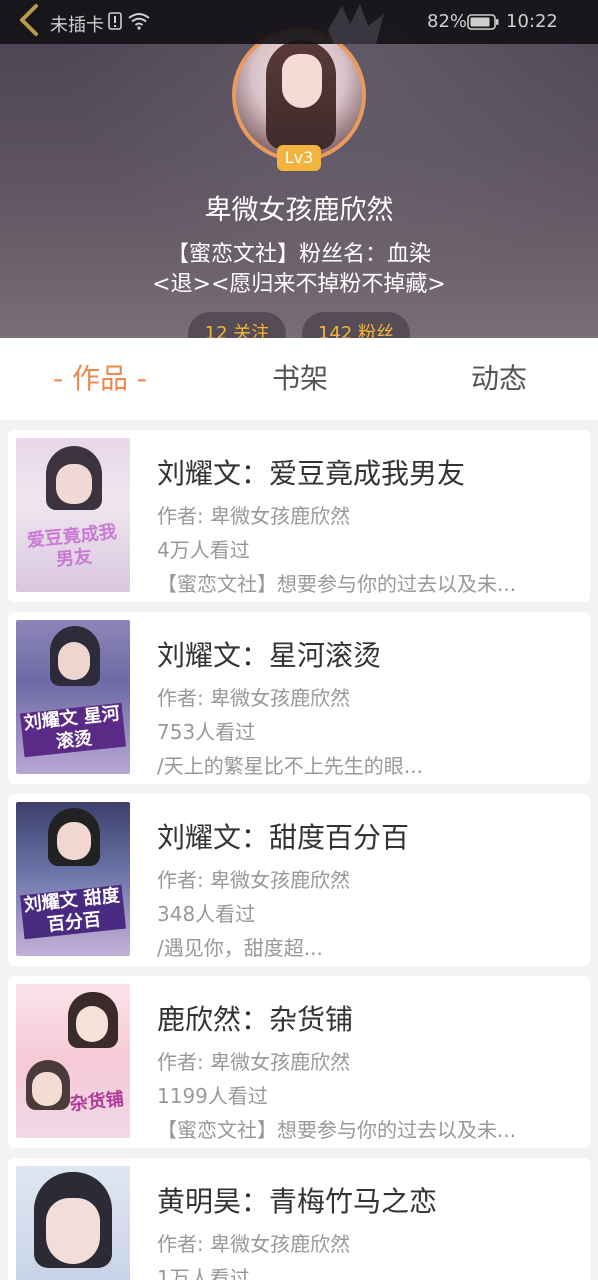 The height and width of the screenshot is (1280, 598). What do you see at coordinates (100, 379) in the screenshot?
I see `tab-works: - 作品 -` at bounding box center [100, 379].